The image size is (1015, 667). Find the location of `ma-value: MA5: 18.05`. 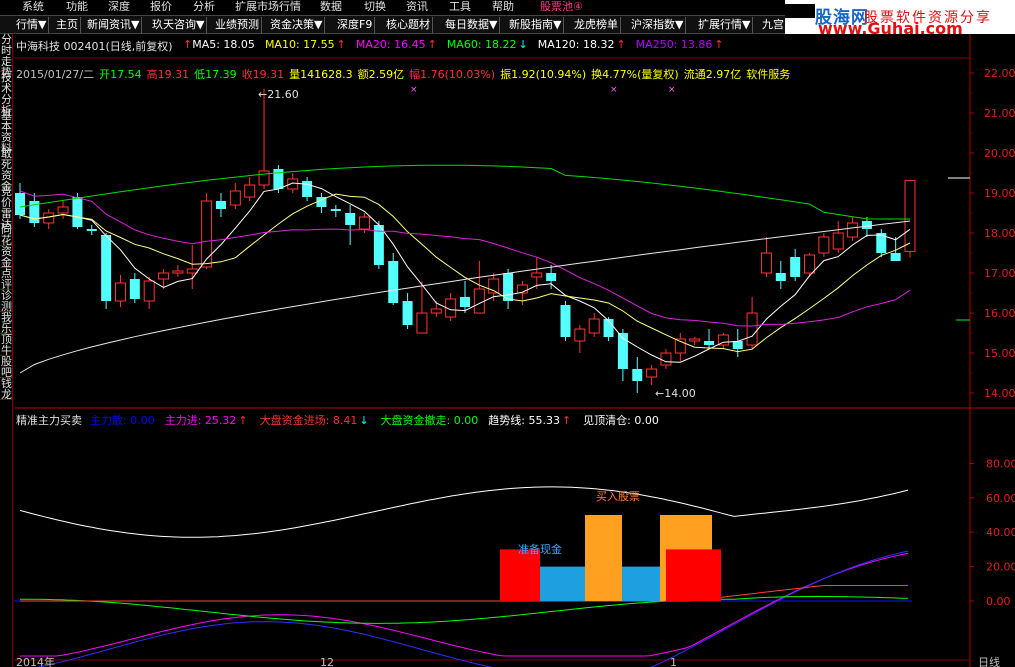

ma-value: MA5: 18.05 is located at coordinates (223, 44).